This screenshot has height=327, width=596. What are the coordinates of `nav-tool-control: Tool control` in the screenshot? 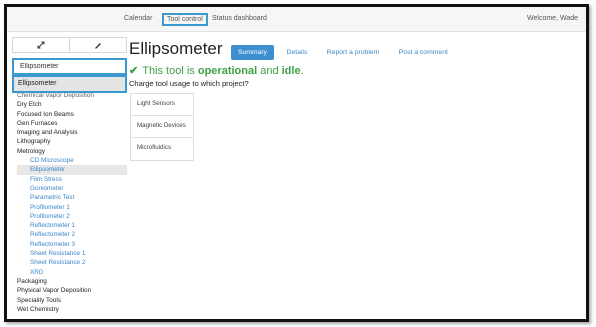 It's located at (185, 19).